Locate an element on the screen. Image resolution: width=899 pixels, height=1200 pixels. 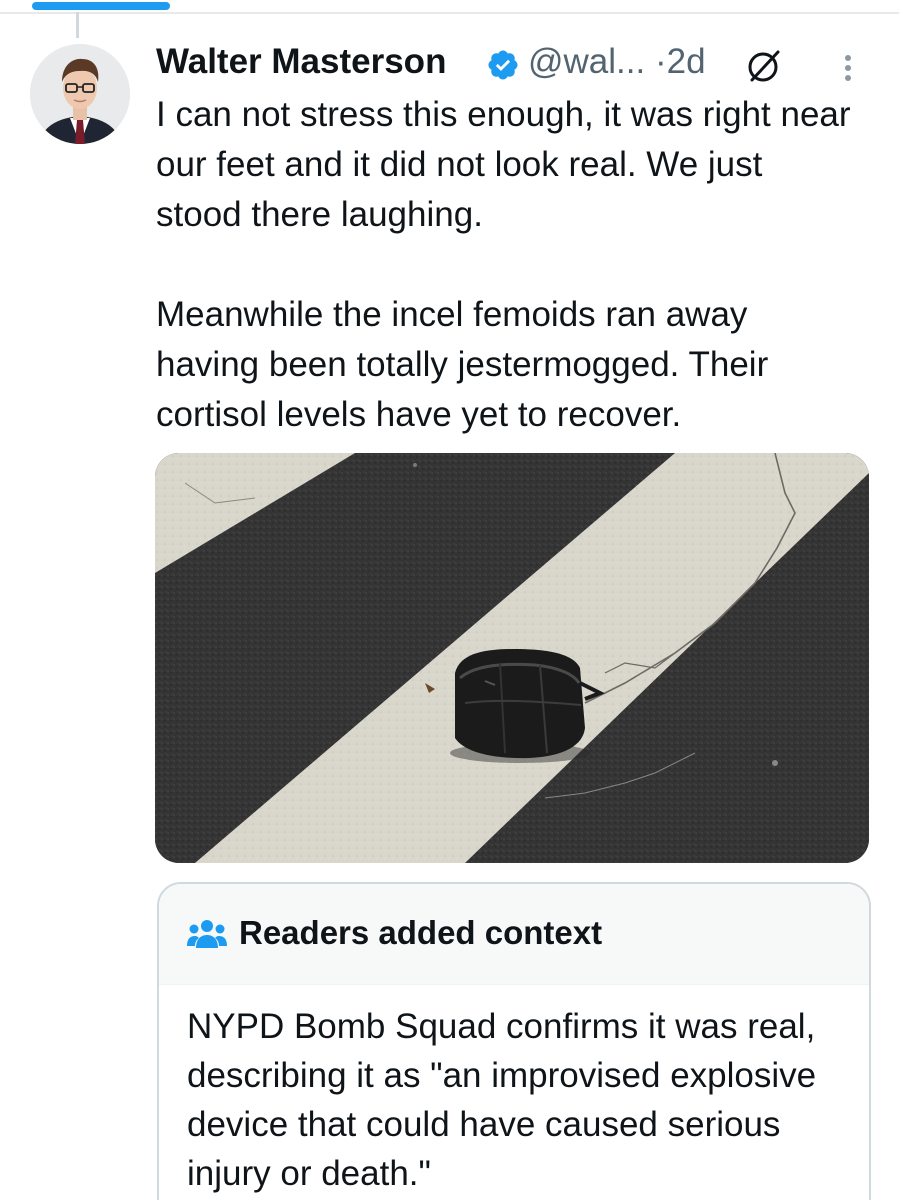
more-options-icon is located at coordinates (848, 68).